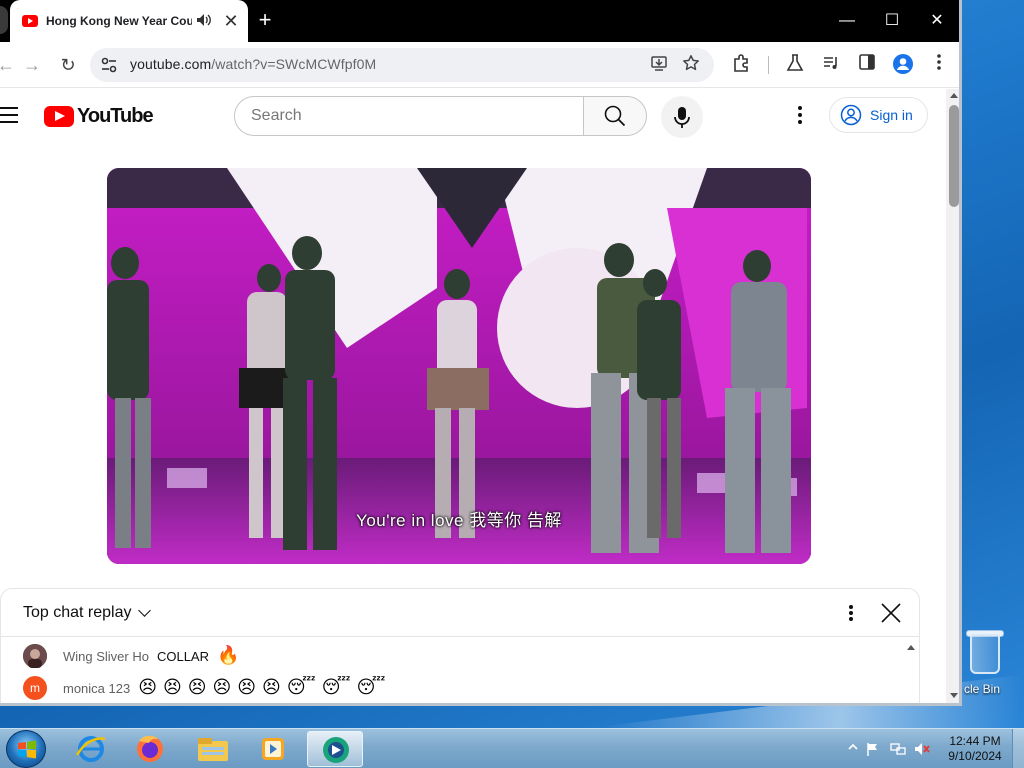 The image size is (1024, 768). I want to click on chat-close-button, so click(891, 613).